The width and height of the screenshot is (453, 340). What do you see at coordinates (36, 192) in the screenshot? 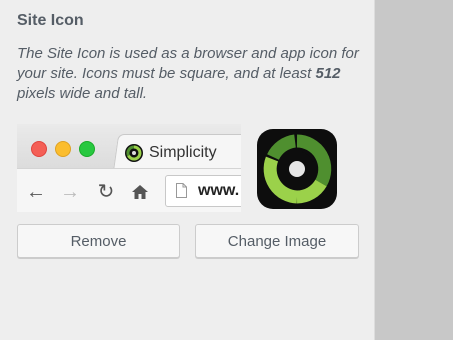
I see `back-arrow-icon: ←` at bounding box center [36, 192].